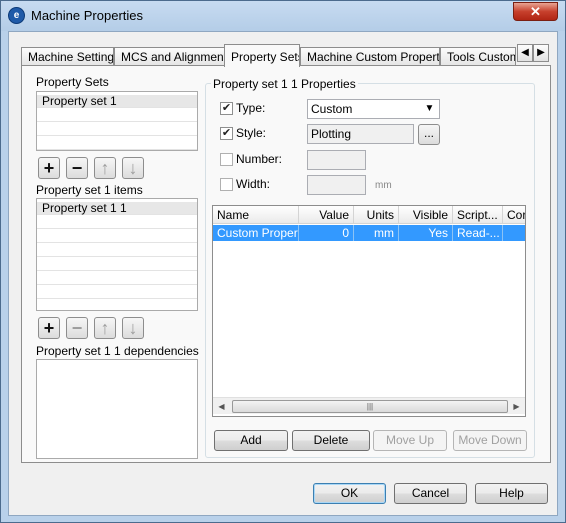 The image size is (566, 523). I want to click on add-item-button: +, so click(49, 328).